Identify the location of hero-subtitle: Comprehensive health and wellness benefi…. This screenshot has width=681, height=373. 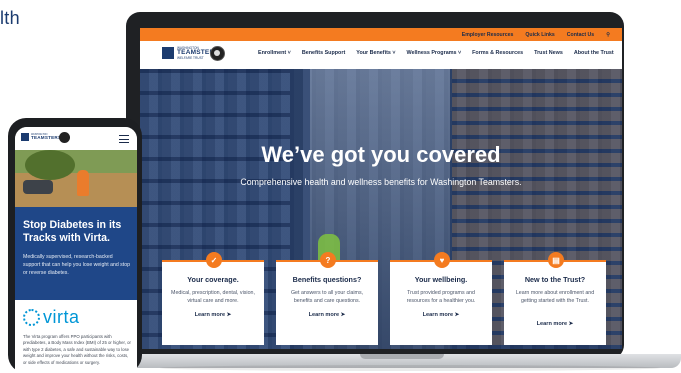
(381, 182).